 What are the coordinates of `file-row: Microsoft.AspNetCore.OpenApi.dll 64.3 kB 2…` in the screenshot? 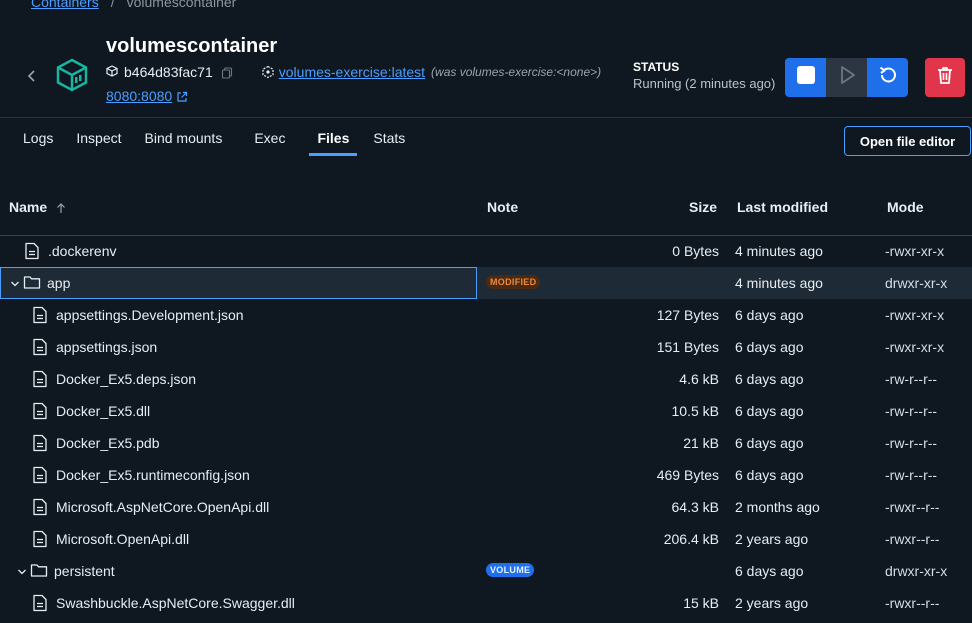 It's located at (486, 507).